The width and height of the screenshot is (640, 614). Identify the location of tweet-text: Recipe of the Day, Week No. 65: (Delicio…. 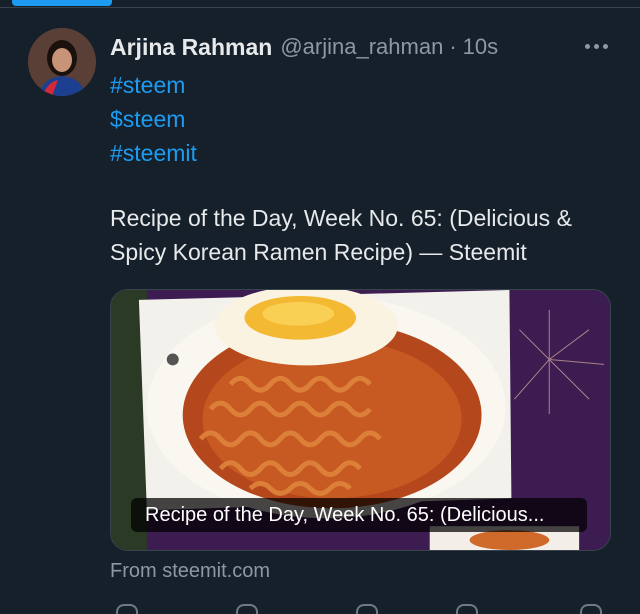
(341, 235).